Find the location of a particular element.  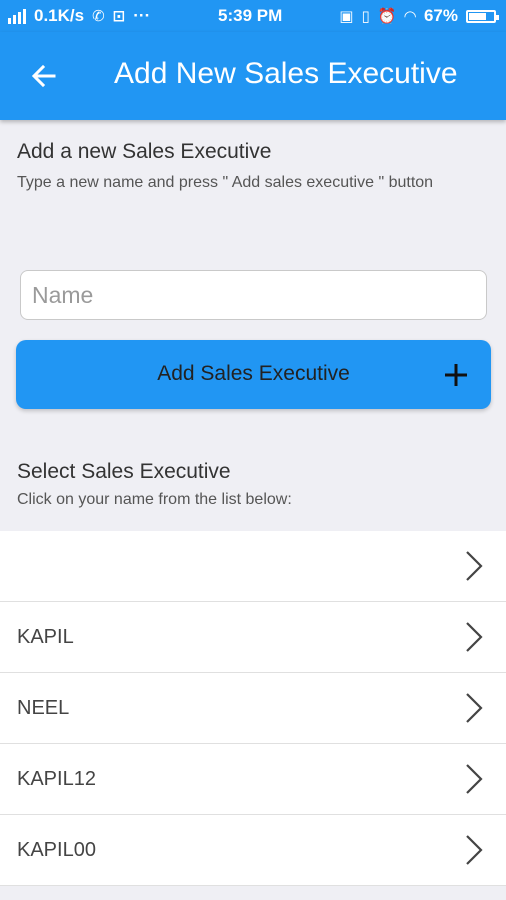

battery-icon is located at coordinates (482, 16).